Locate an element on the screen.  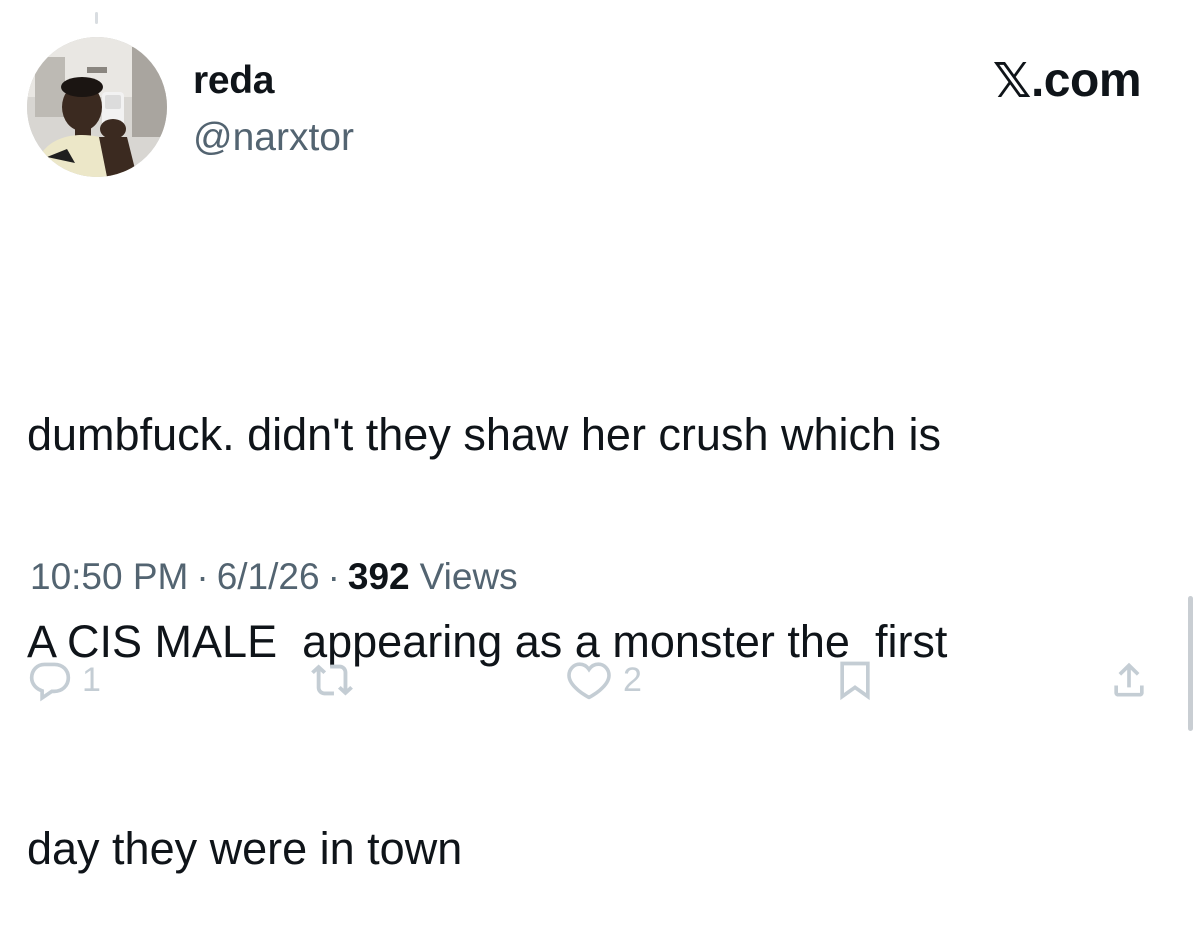
views-count: 392 is located at coordinates (378, 576).